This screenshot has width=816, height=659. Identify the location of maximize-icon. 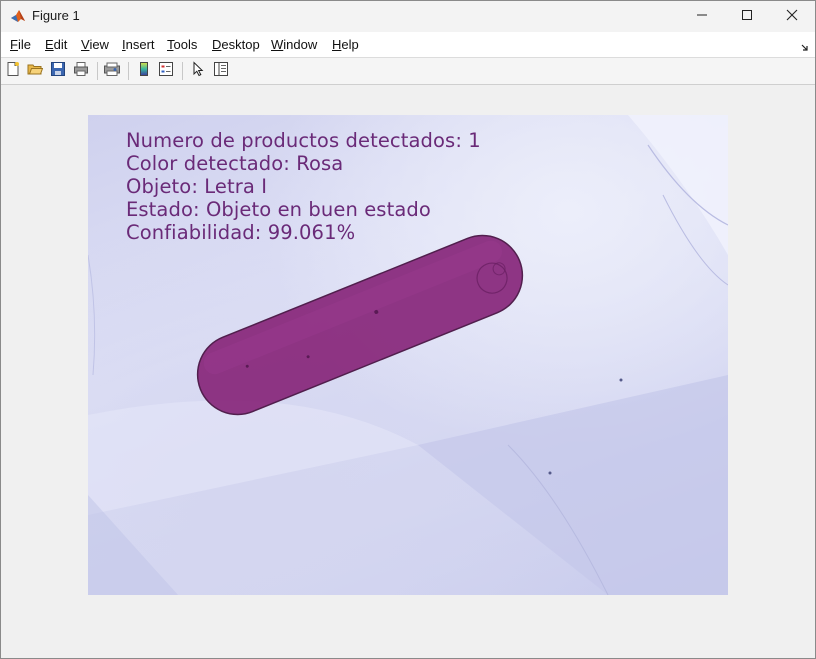
(747, 17).